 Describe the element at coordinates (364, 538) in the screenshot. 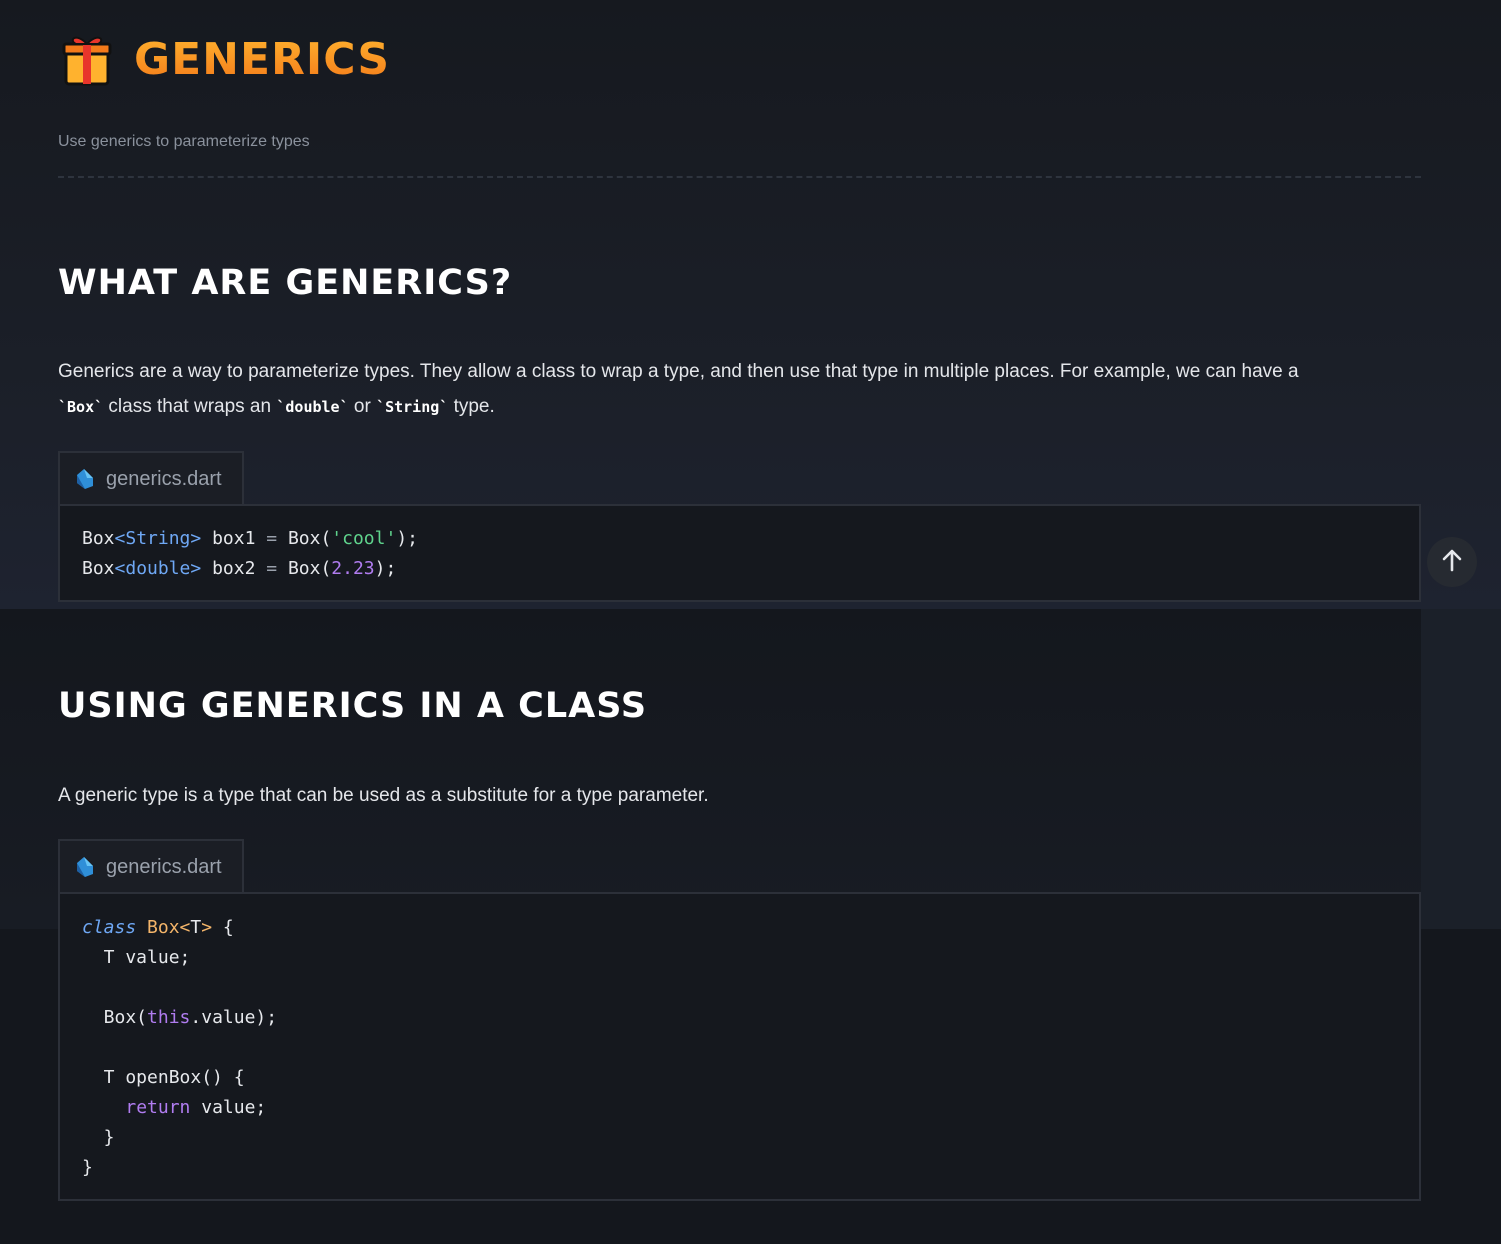

I see `code-token: 'cool'` at that location.